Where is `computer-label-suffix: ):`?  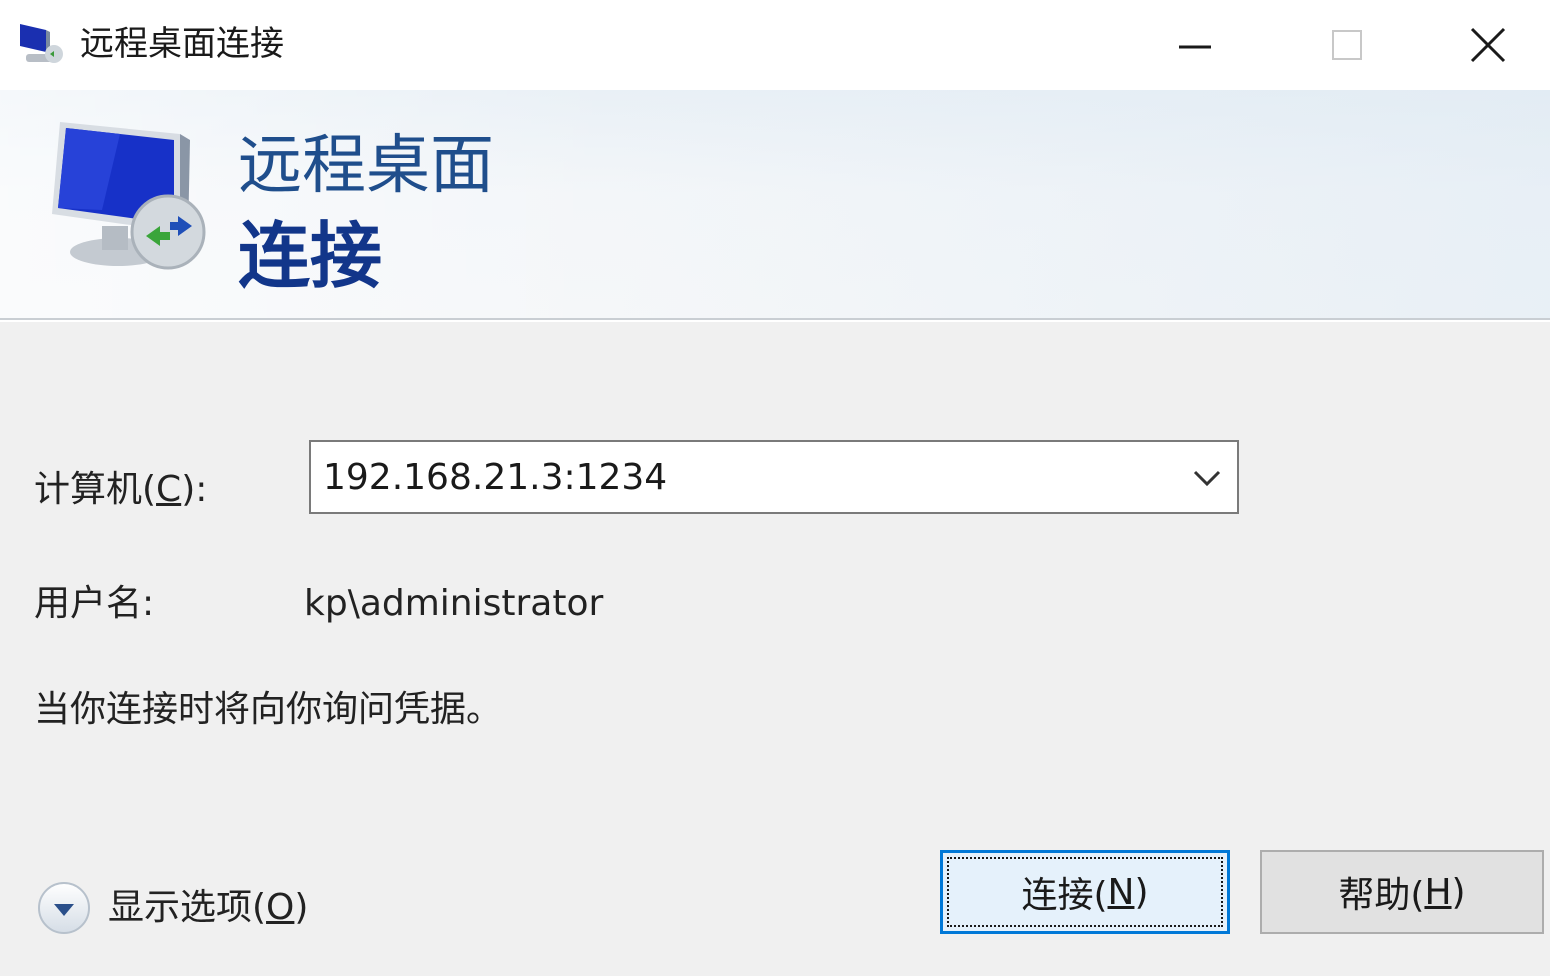
computer-label-suffix: ): is located at coordinates (194, 489).